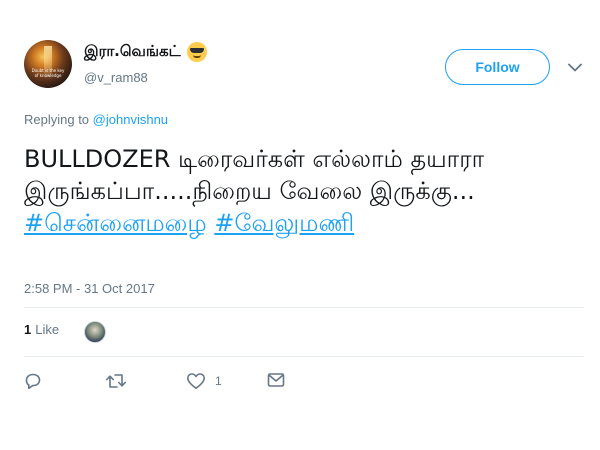 This screenshot has width=600, height=450. I want to click on liker-avatar, so click(95, 332).